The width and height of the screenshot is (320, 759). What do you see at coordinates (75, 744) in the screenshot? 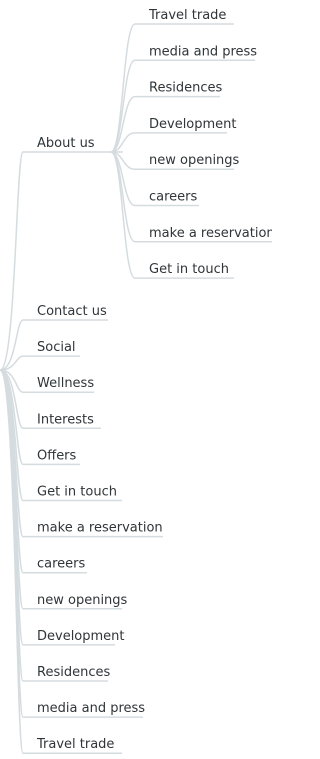
I see `root-child-travel-trade-label: Travel trade` at bounding box center [75, 744].